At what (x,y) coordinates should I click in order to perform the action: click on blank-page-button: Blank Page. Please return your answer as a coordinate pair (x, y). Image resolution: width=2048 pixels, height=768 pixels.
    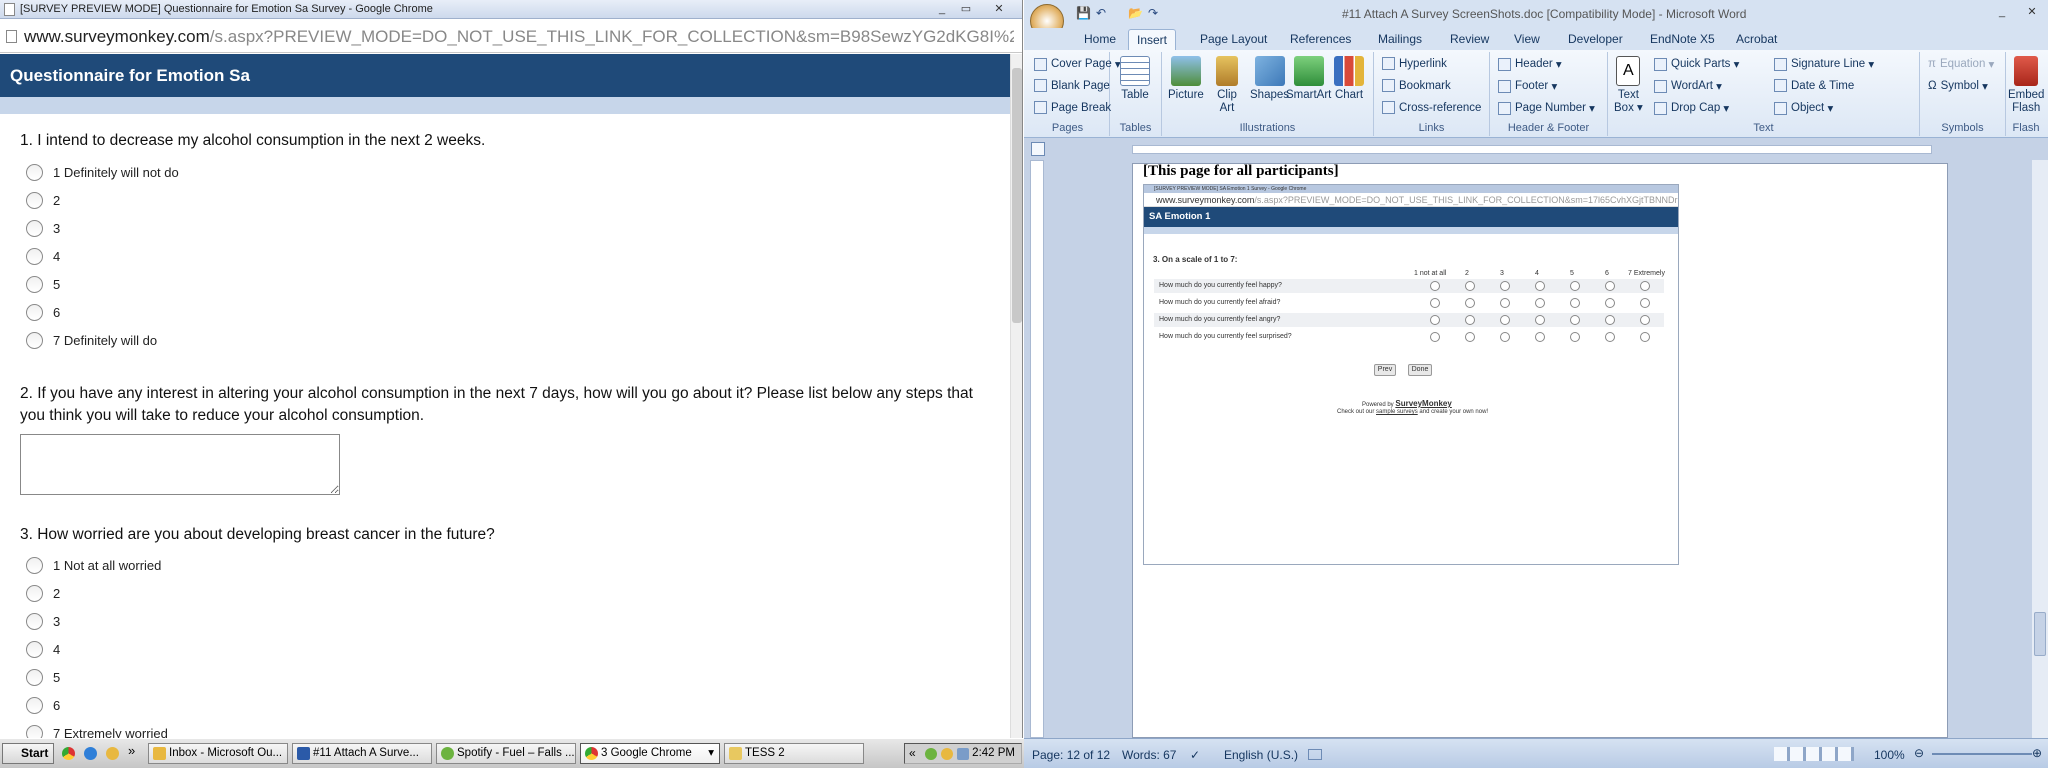
    Looking at the image, I should click on (1072, 85).